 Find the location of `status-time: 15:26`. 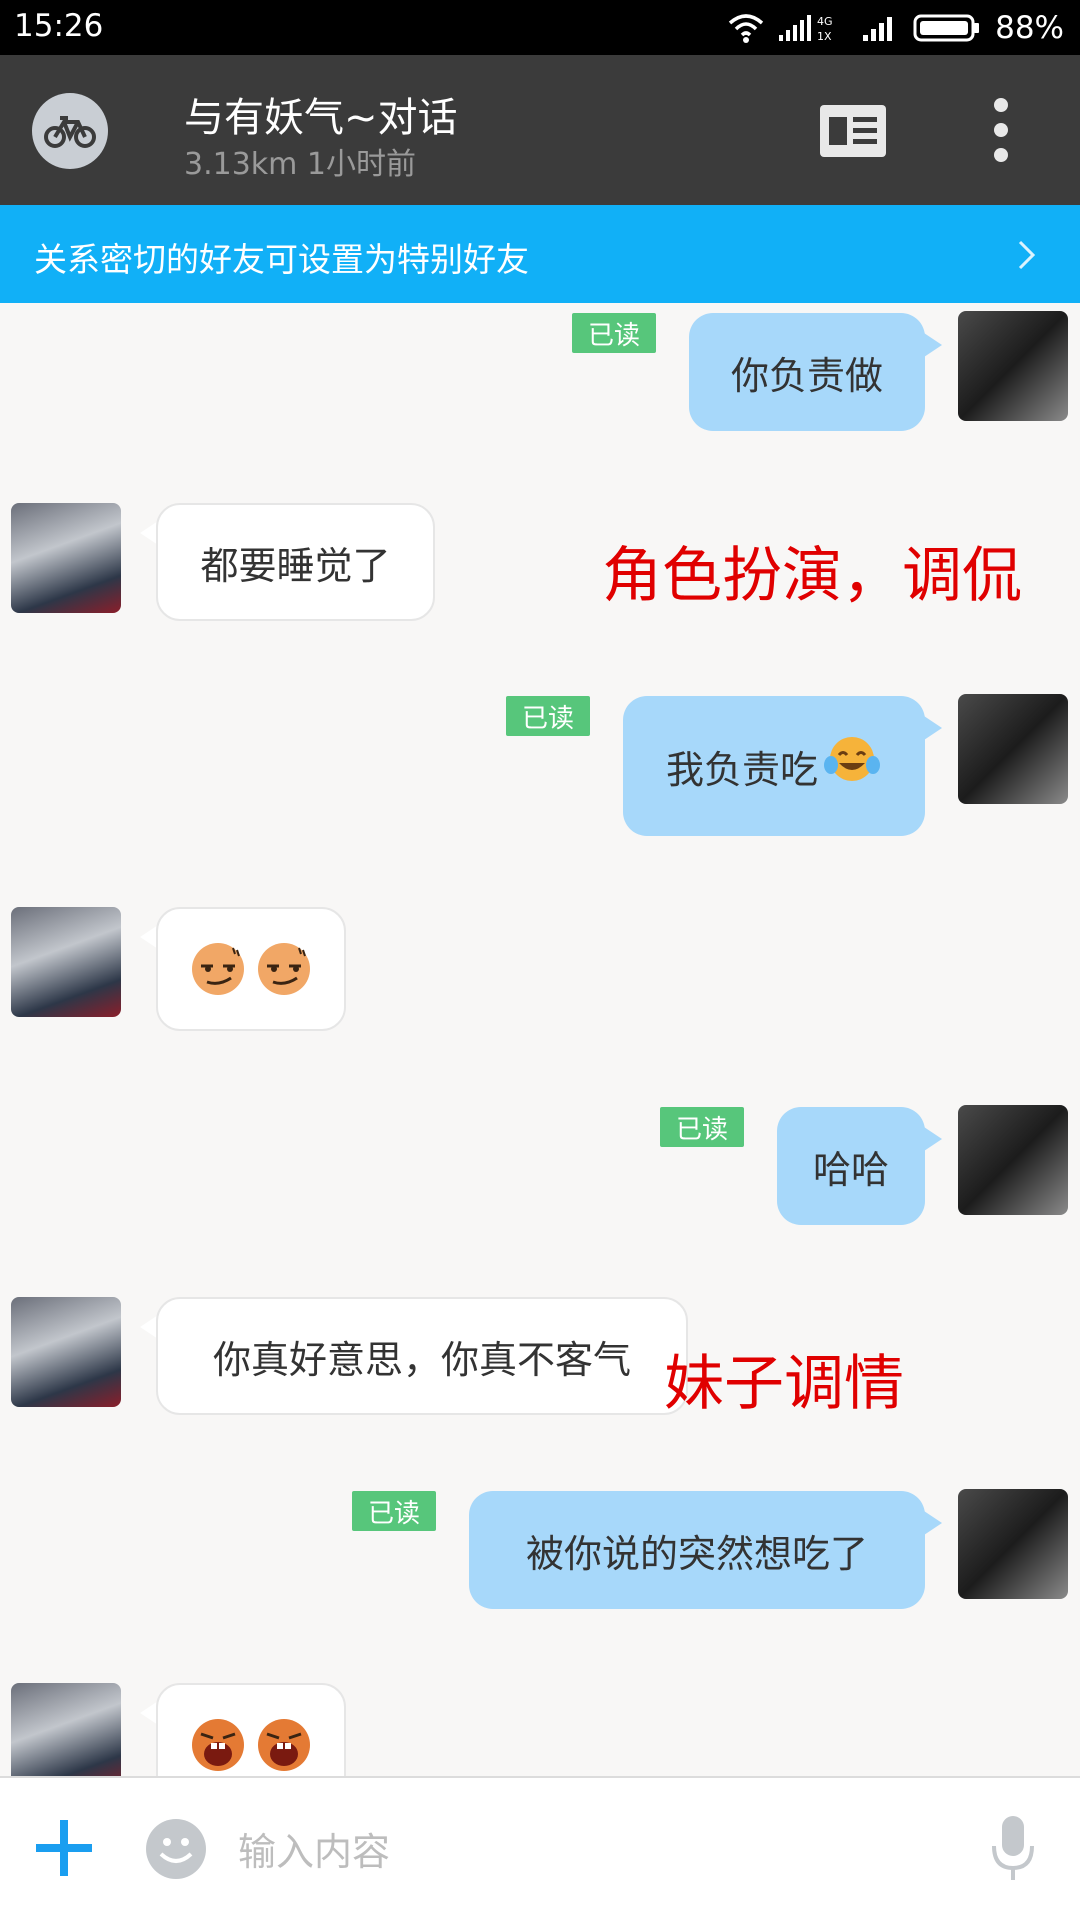

status-time: 15:26 is located at coordinates (59, 26).